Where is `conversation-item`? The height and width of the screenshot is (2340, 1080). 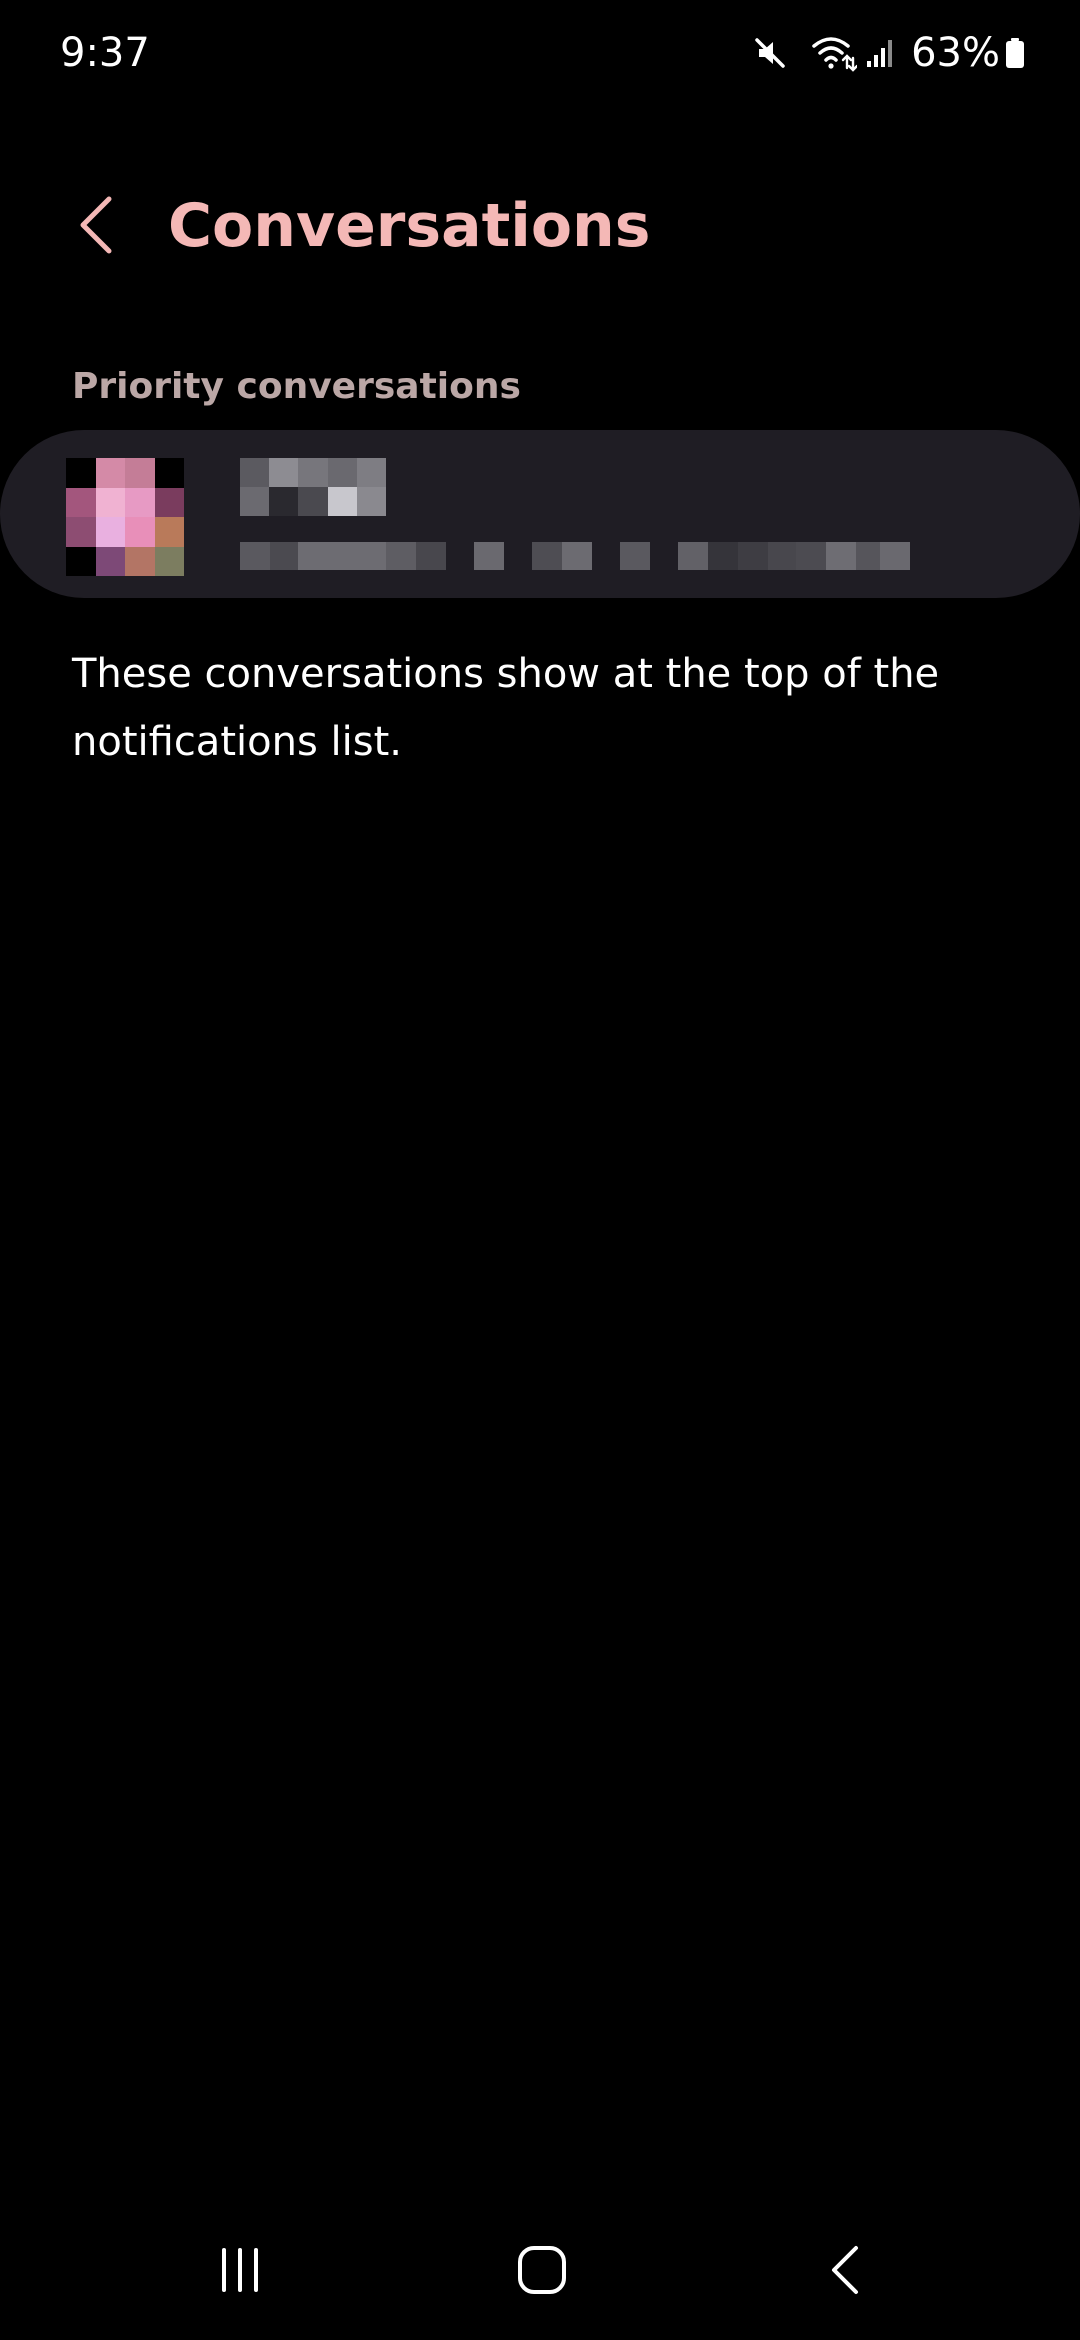 conversation-item is located at coordinates (540, 514).